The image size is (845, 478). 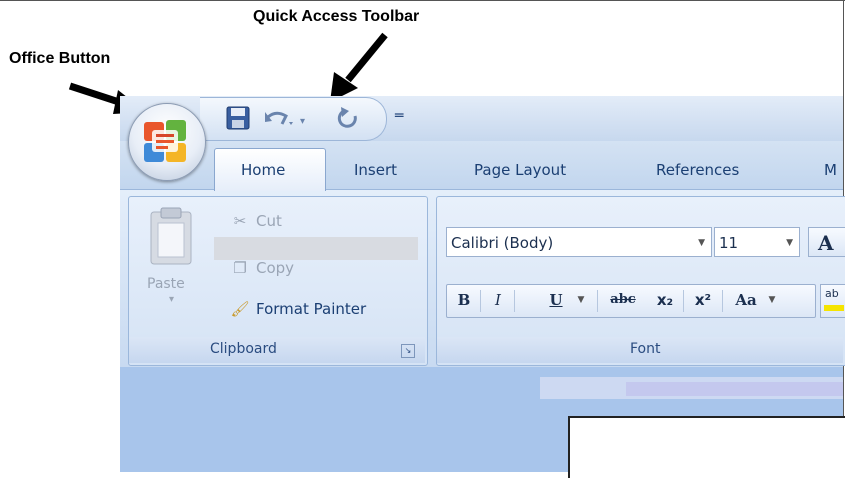 I want to click on copy-icon: ❐, so click(x=240, y=268).